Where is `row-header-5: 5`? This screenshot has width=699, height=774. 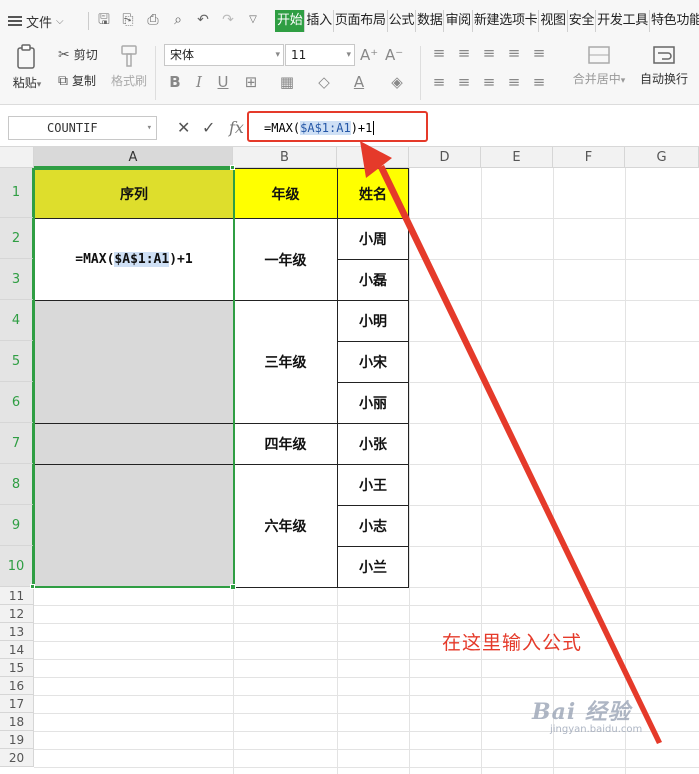 row-header-5: 5 is located at coordinates (17, 361).